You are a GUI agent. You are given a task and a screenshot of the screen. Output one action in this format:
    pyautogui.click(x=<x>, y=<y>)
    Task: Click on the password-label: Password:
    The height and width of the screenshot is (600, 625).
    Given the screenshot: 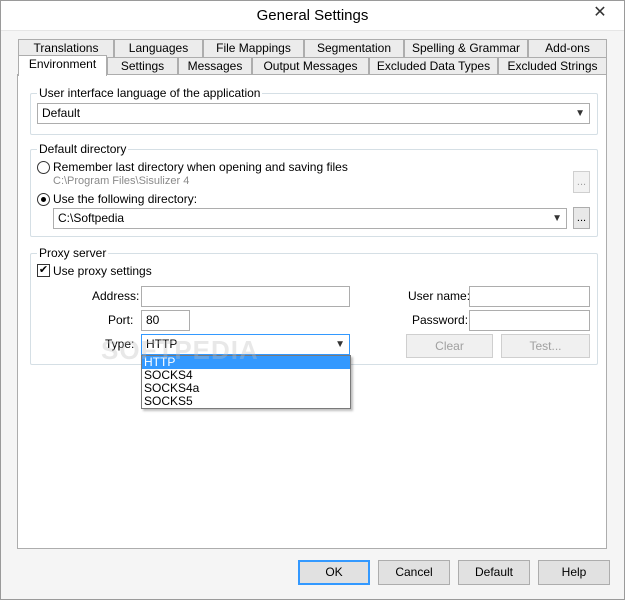 What is the action you would take?
    pyautogui.click(x=440, y=320)
    